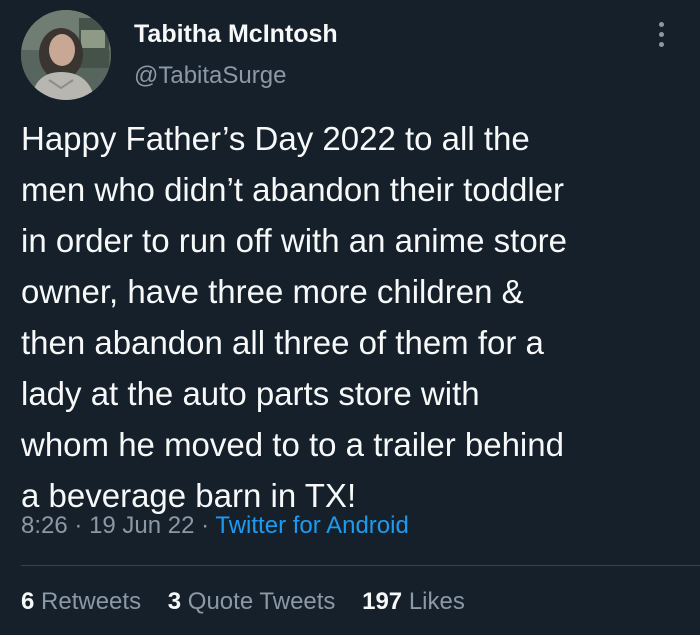  Describe the element at coordinates (436, 601) in the screenshot. I see `likes-label: Likes` at that location.